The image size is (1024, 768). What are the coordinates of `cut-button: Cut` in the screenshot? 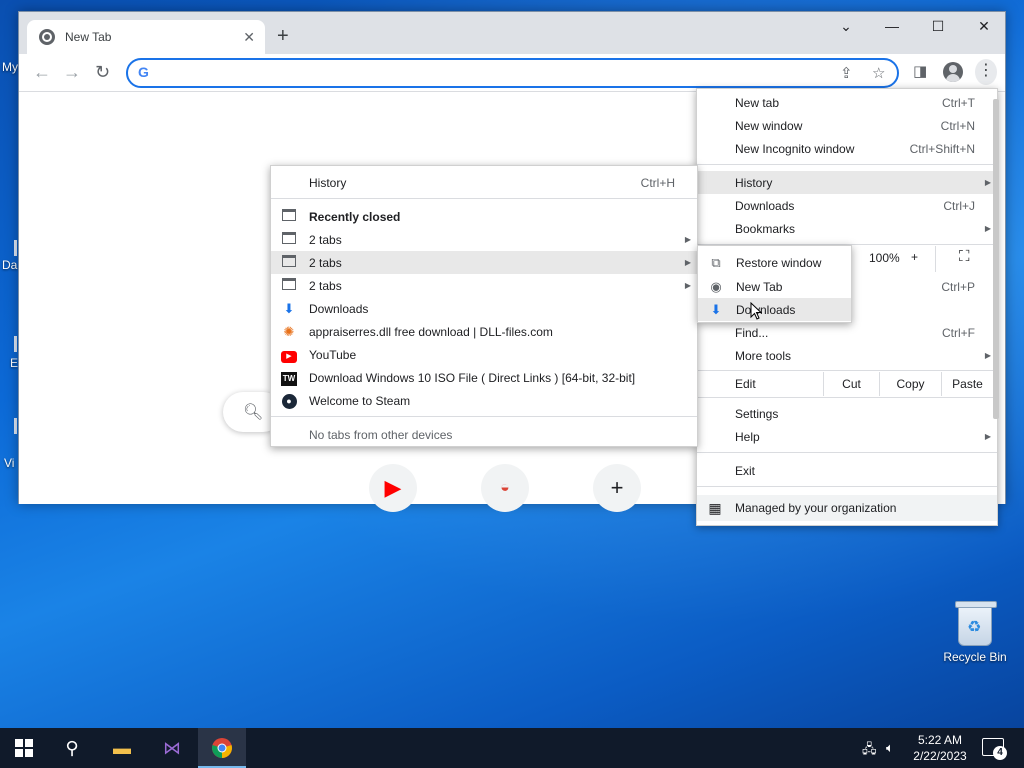 It's located at (851, 384).